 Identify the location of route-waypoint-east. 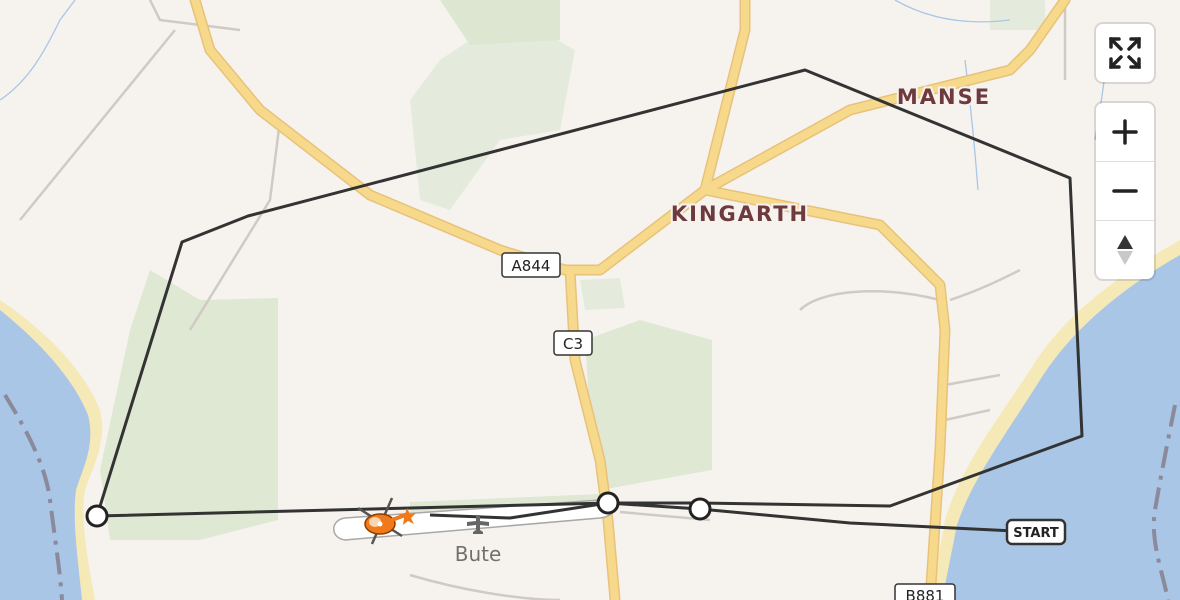
(700, 509).